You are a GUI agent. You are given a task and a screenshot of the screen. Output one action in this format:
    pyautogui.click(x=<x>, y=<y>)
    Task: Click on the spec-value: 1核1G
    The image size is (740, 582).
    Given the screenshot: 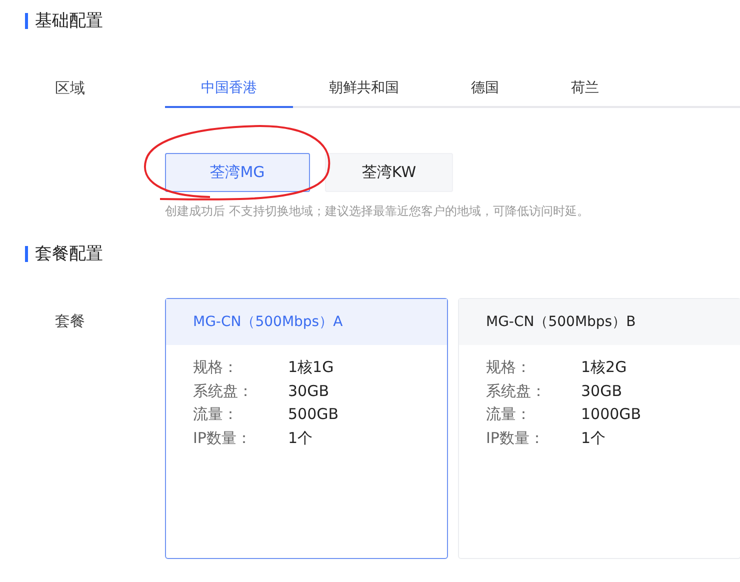 What is the action you would take?
    pyautogui.click(x=311, y=367)
    